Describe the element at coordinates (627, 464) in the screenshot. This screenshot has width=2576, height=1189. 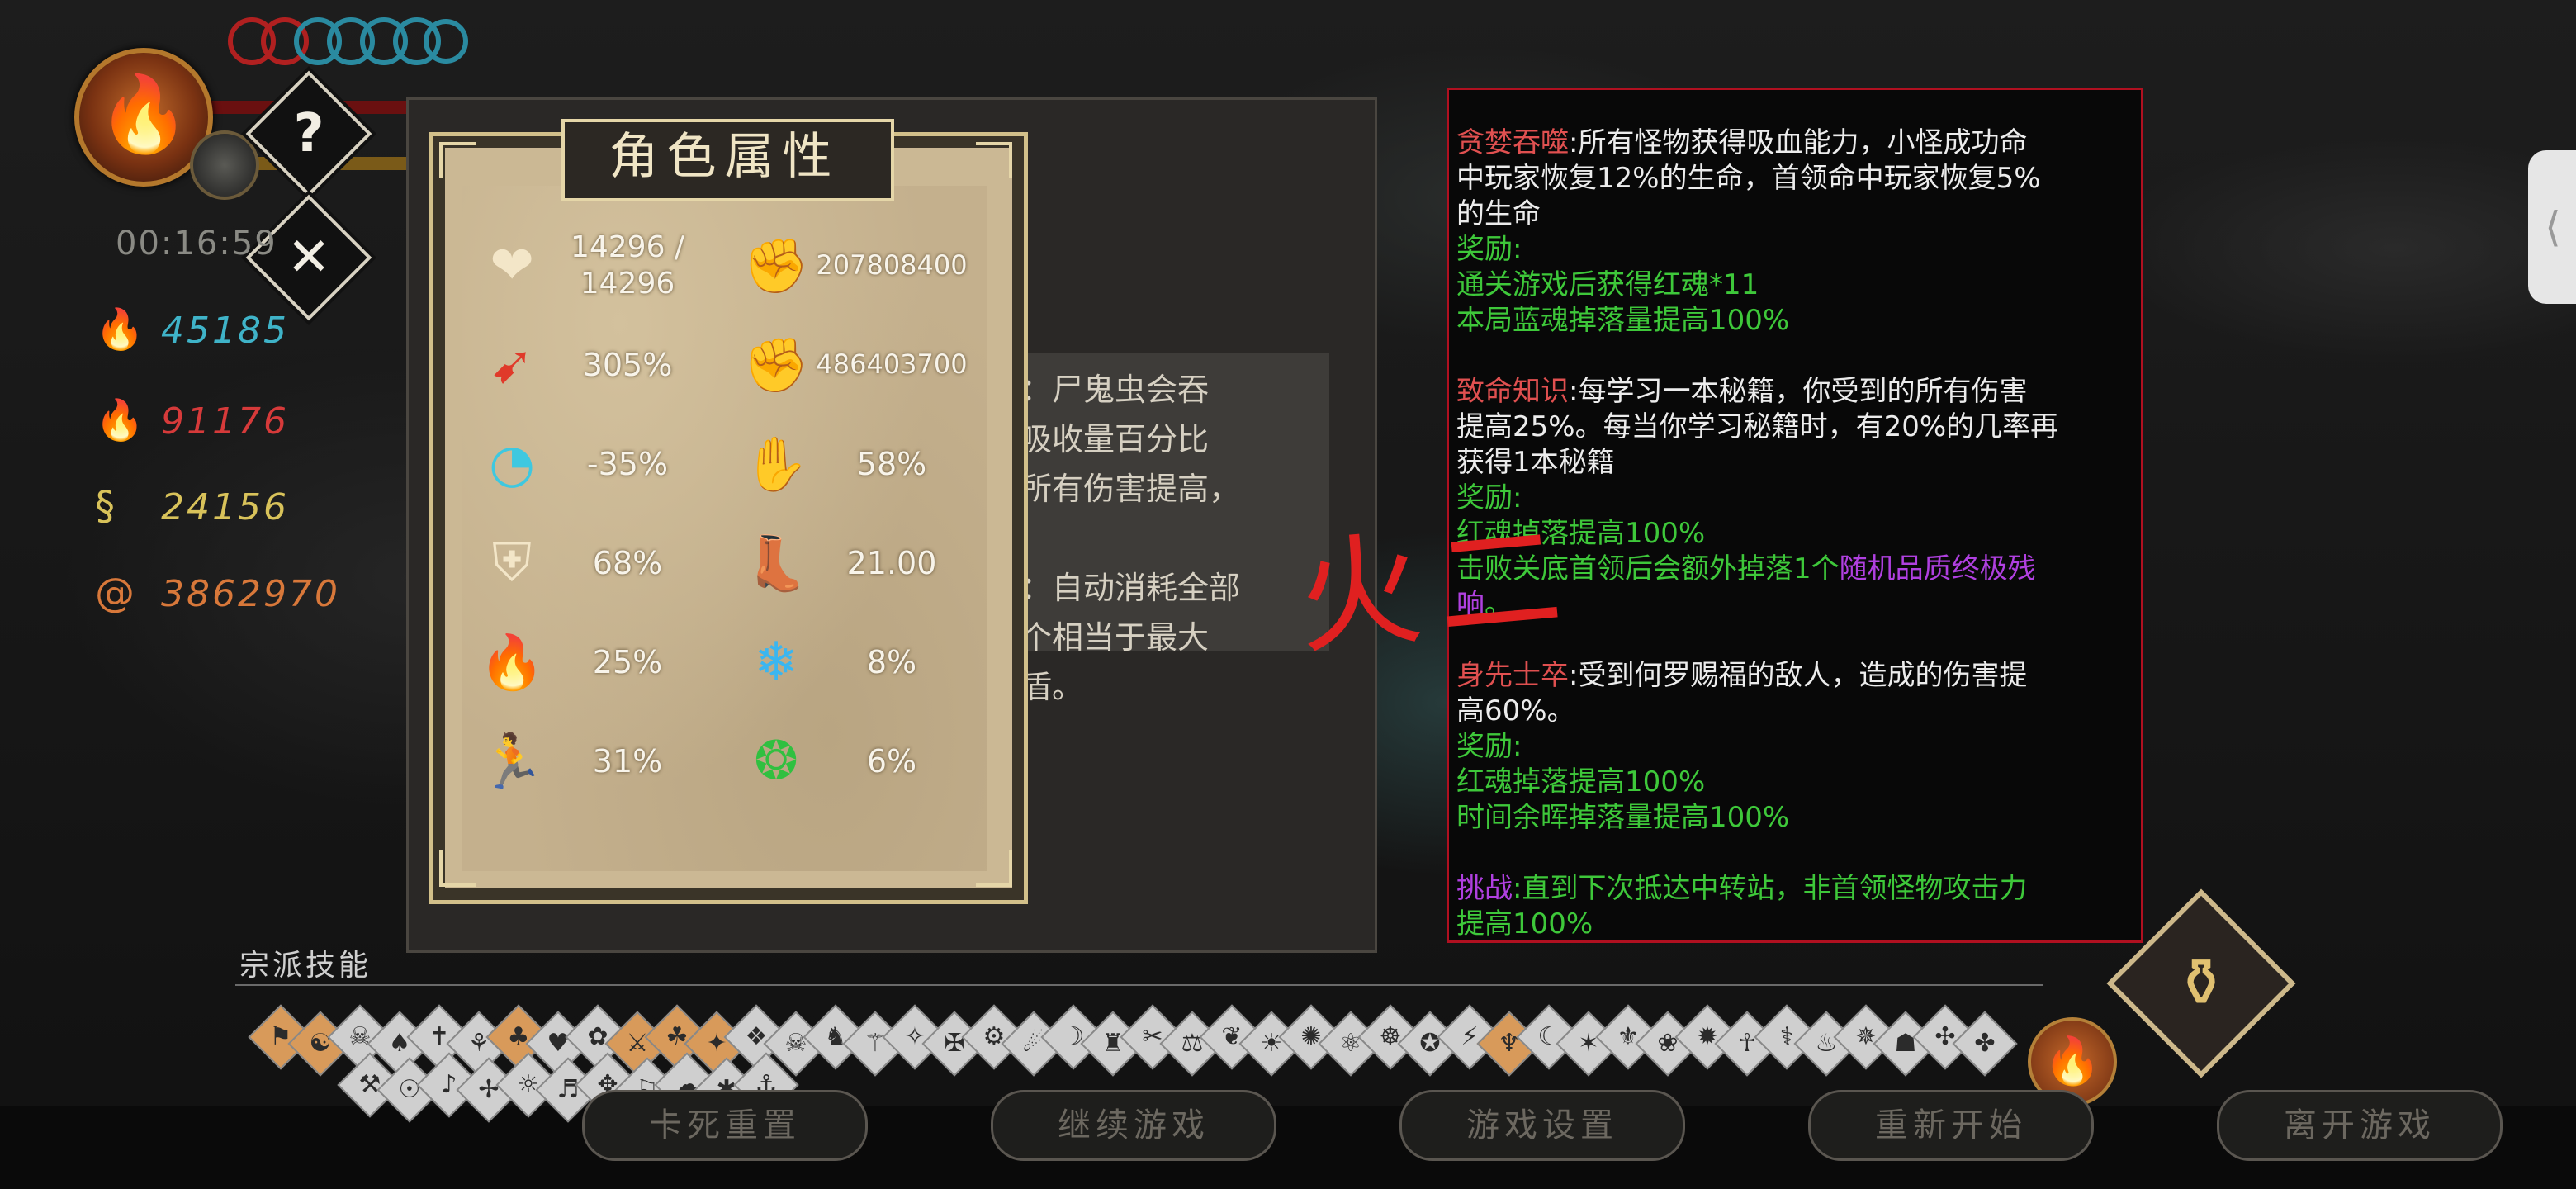
I see `stat-value: -35%` at that location.